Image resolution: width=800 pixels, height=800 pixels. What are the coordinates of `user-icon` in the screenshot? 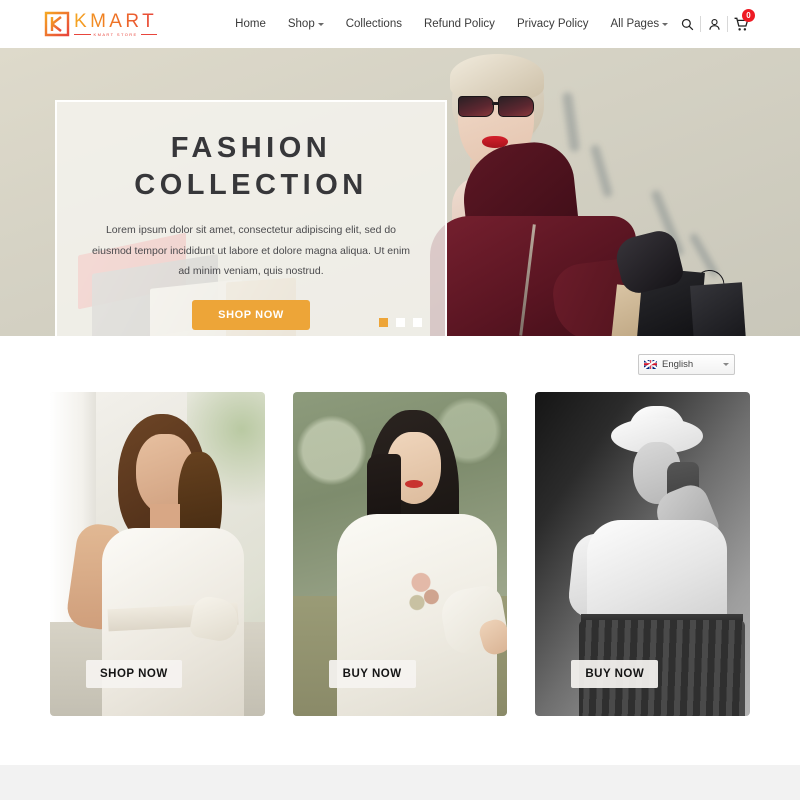 It's located at (714, 24).